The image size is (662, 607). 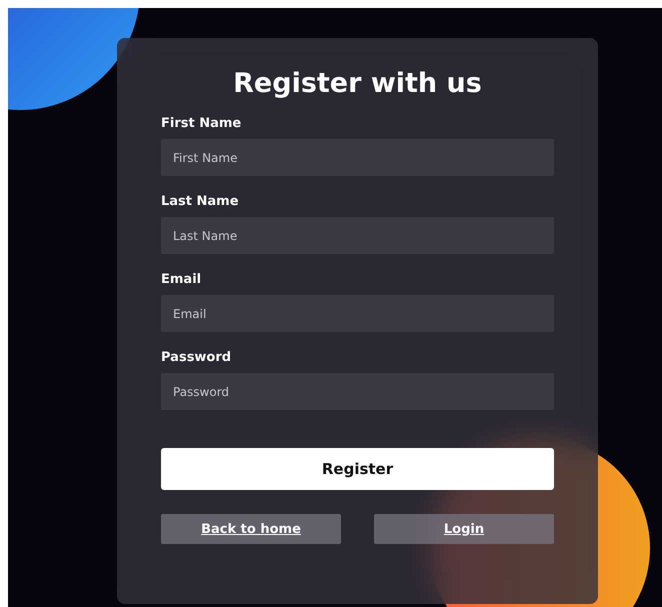 I want to click on field-label: Email, so click(x=181, y=279).